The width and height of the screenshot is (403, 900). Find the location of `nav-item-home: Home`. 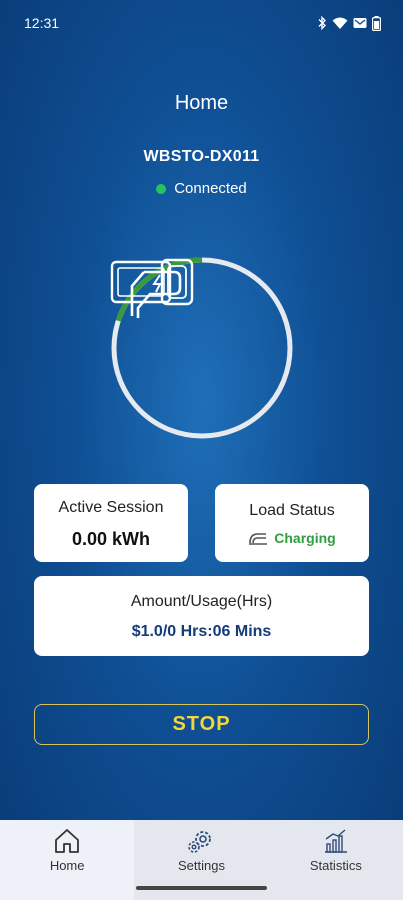

nav-item-home: Home is located at coordinates (67, 860).